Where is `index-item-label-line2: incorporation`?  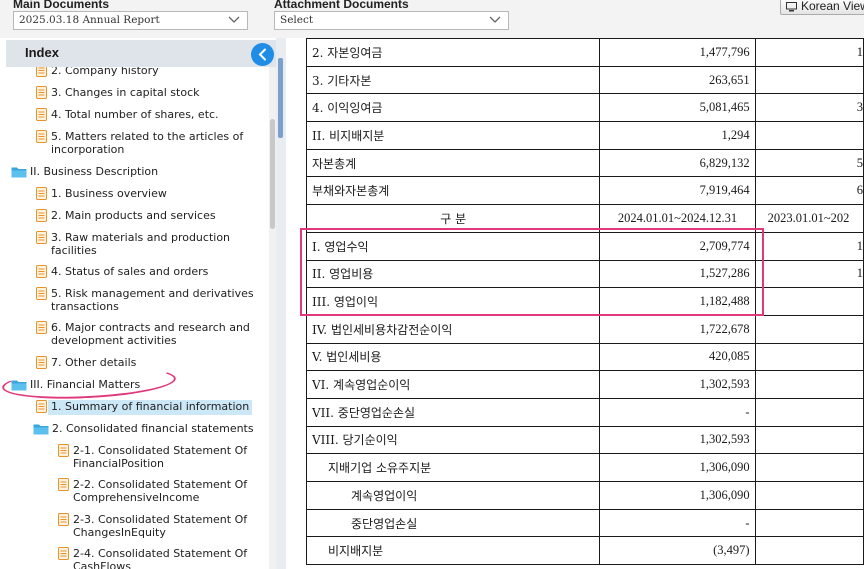 index-item-label-line2: incorporation is located at coordinates (88, 149).